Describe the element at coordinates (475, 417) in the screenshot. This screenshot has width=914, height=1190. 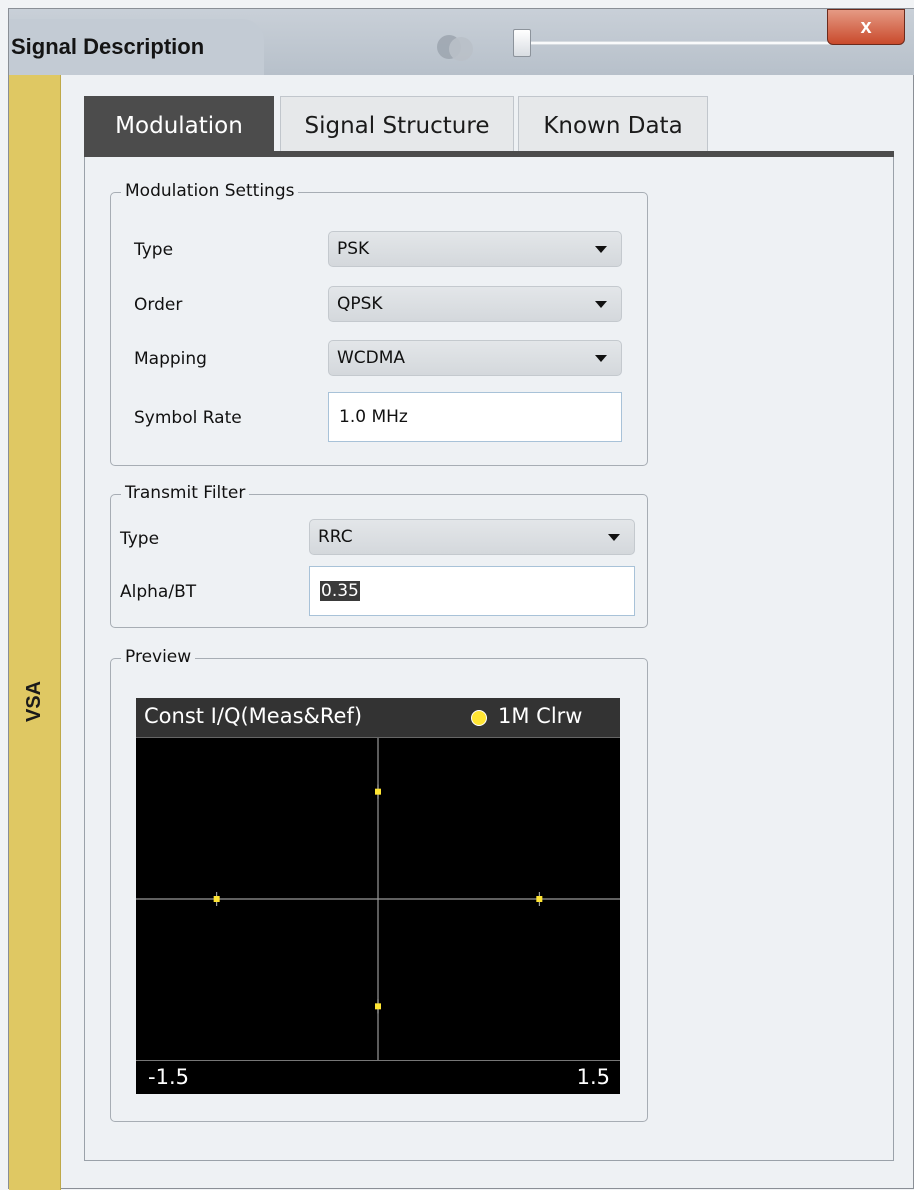
I see `symbol-rate-input: 1.0 MHz` at that location.